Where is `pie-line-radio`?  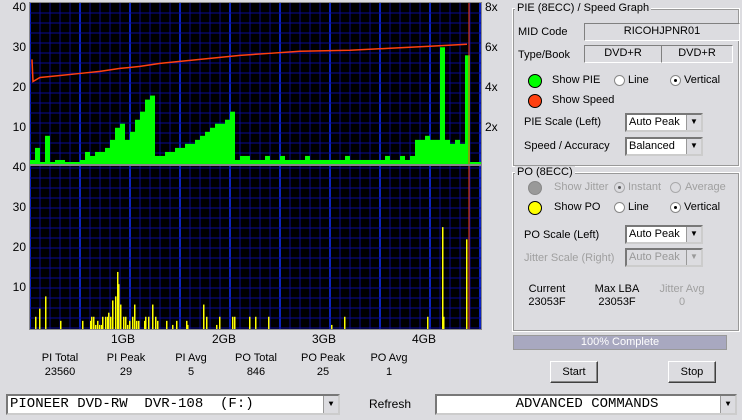
pie-line-radio is located at coordinates (619, 80).